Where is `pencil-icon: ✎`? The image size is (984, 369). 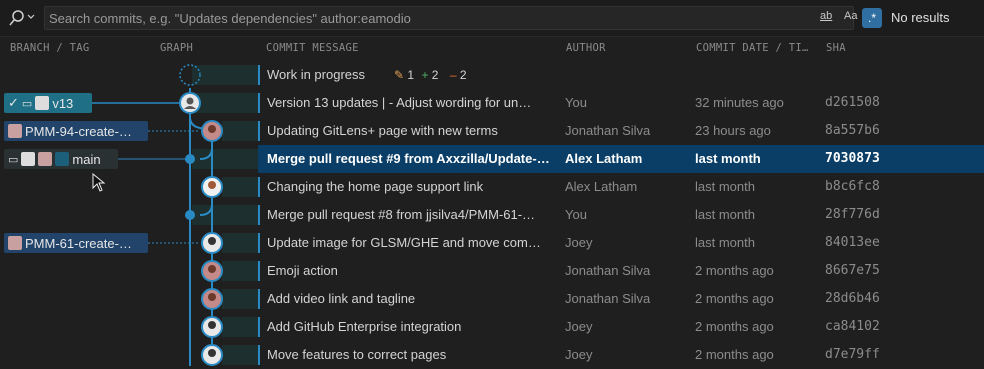 pencil-icon: ✎ is located at coordinates (399, 75).